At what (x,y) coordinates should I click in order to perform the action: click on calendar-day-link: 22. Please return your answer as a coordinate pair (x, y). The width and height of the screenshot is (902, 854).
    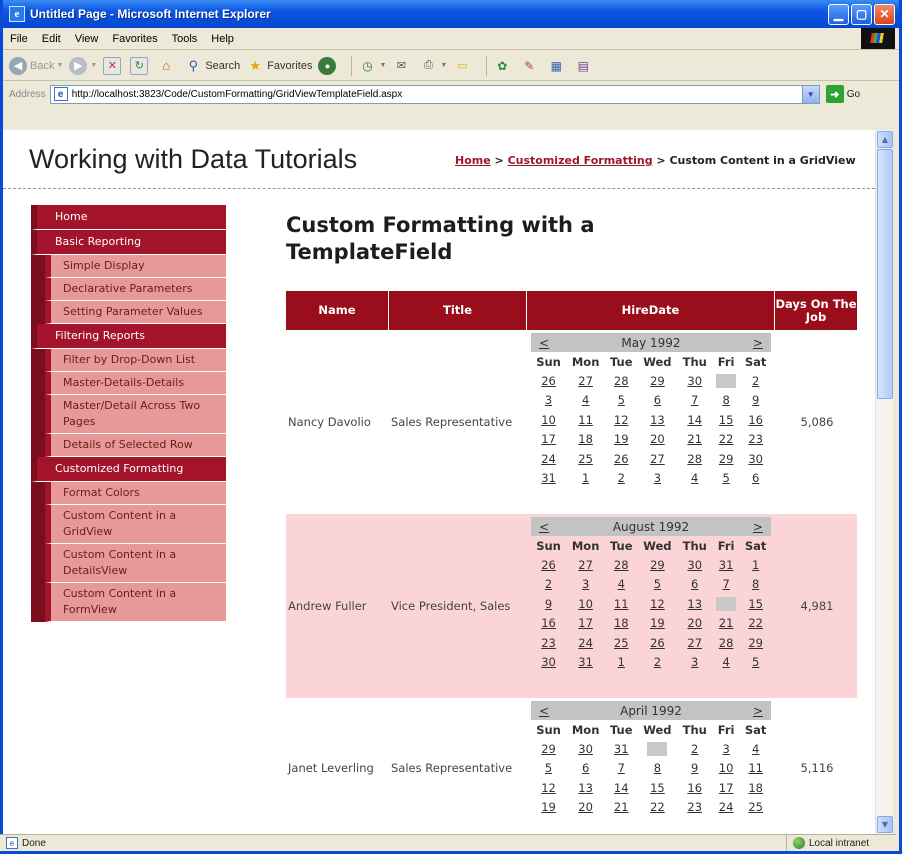
    Looking at the image, I should click on (657, 807).